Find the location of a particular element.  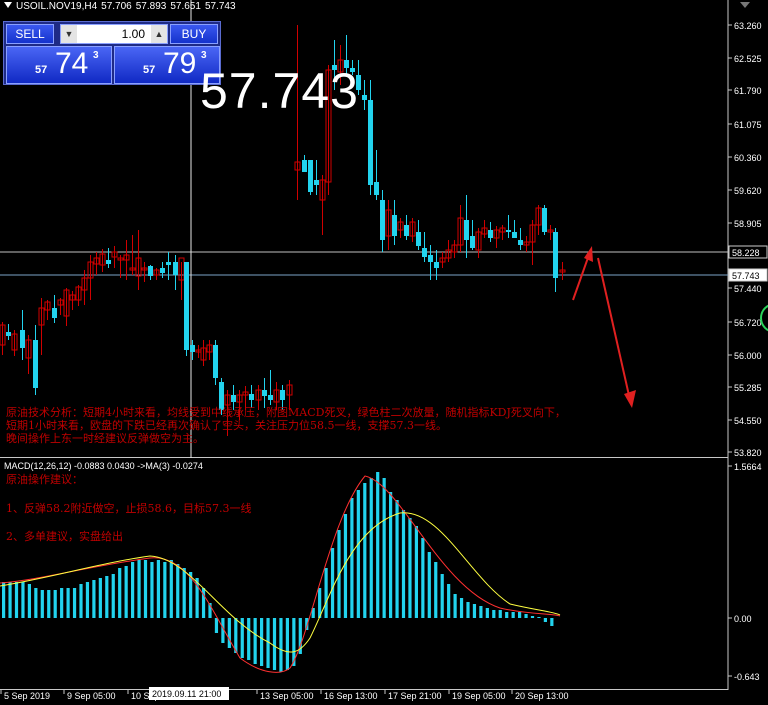

price-tick-label: 61.075 is located at coordinates (748, 125).